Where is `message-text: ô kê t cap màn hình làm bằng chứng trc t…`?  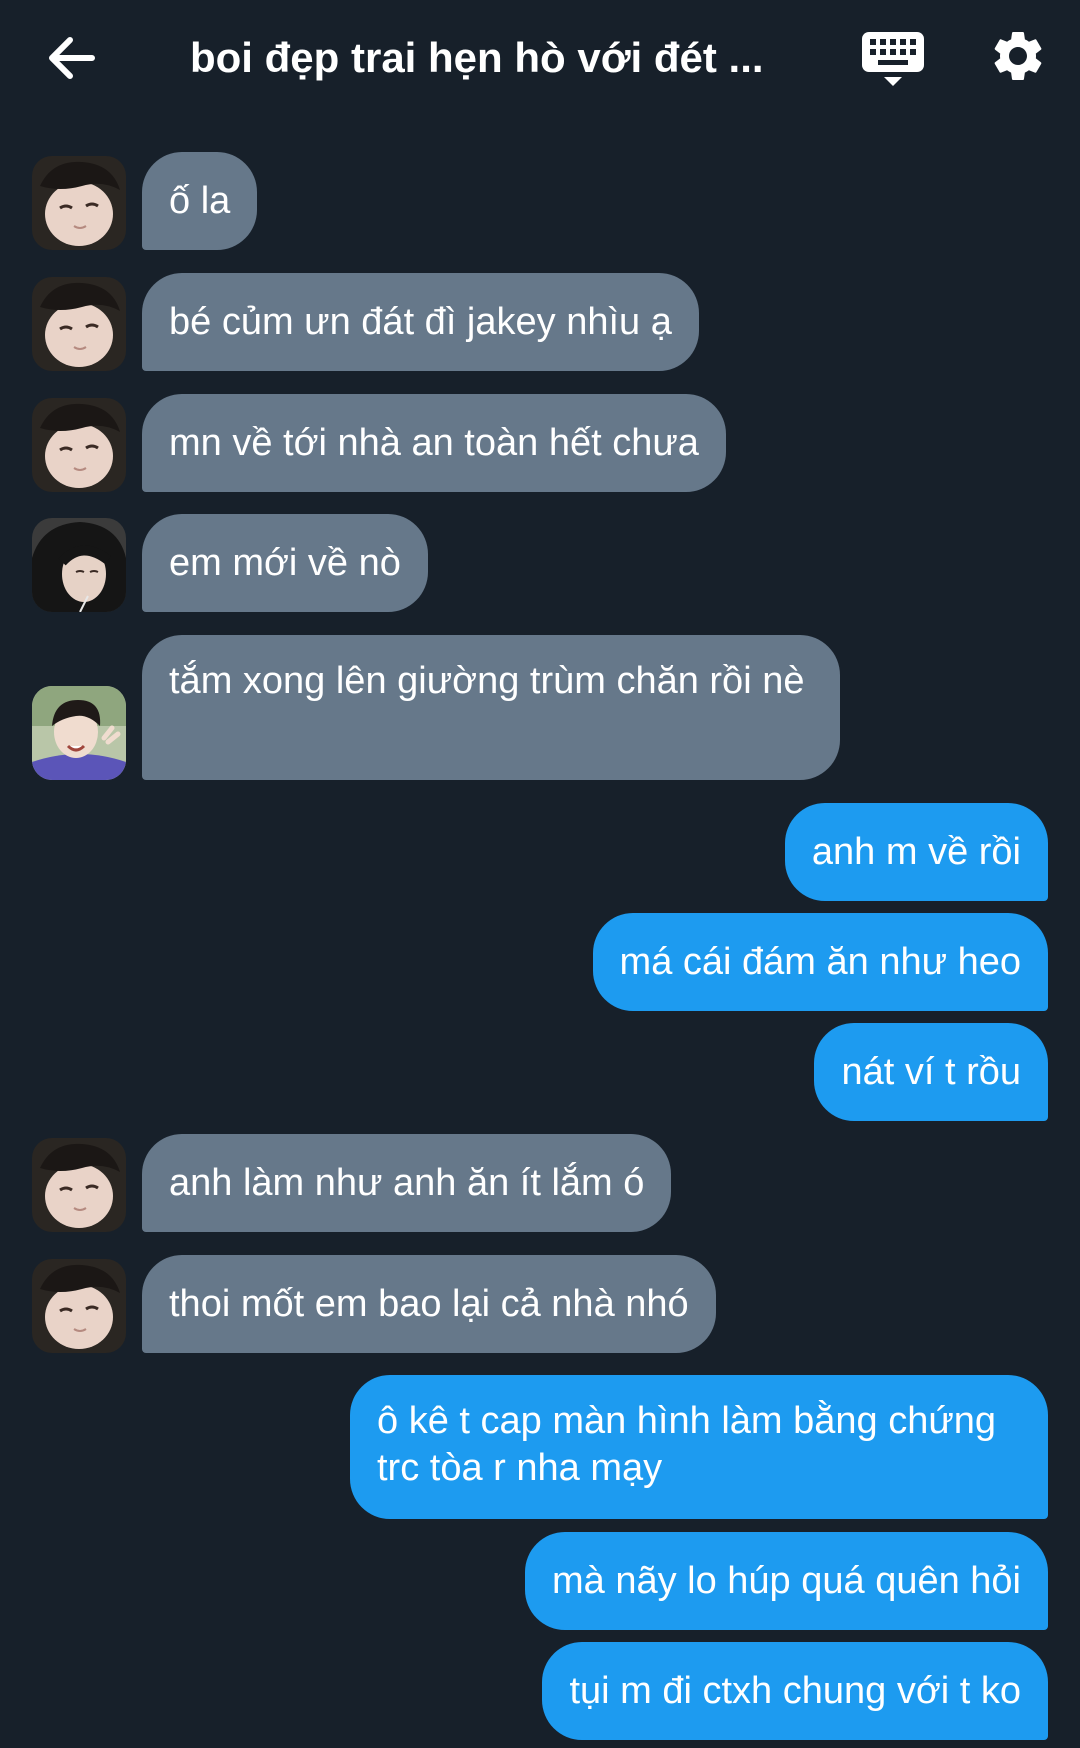
message-text: ô kê t cap màn hình làm bằng chứng trc t… is located at coordinates (687, 1444).